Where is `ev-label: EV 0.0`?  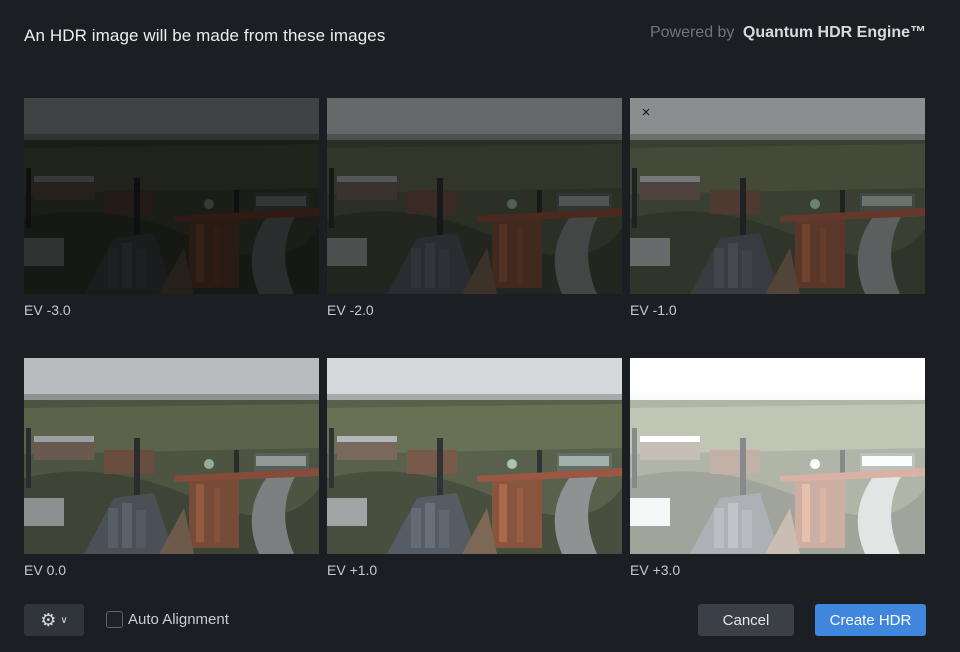
ev-label: EV 0.0 is located at coordinates (45, 570).